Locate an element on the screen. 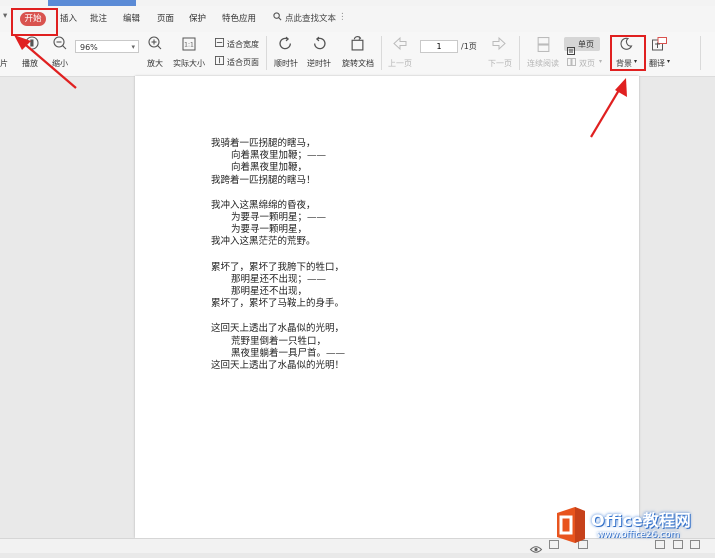 This screenshot has height=558, width=715. continuous-icon is located at coordinates (543, 45).